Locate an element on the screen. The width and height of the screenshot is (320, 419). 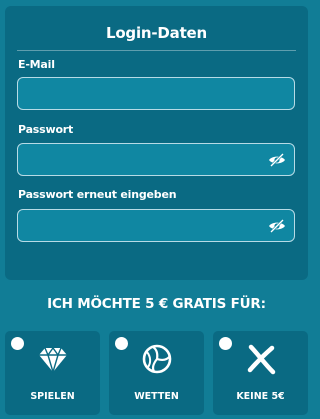
email-field is located at coordinates (156, 93).